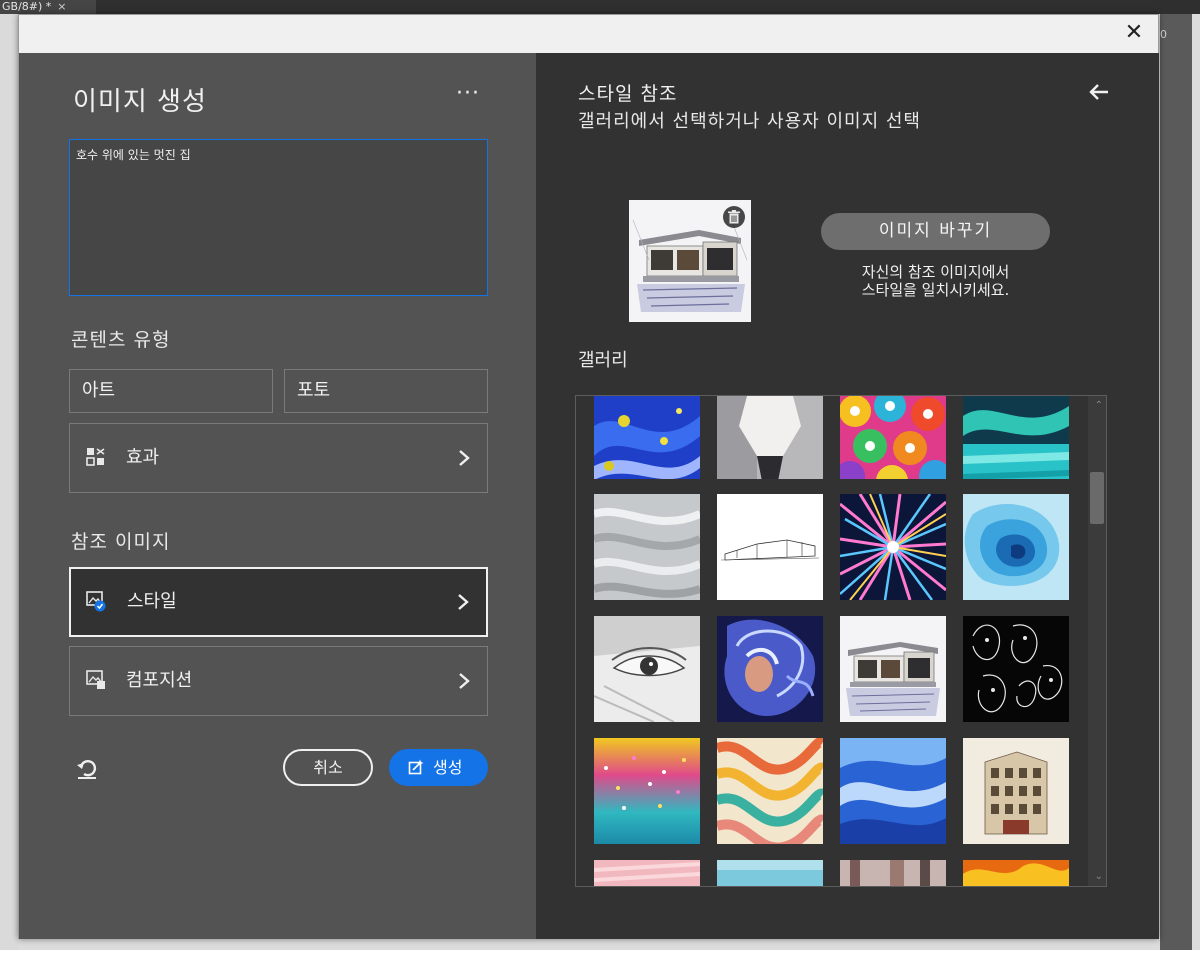  I want to click on gallery-tile-paper-cut-blue, so click(1016, 547).